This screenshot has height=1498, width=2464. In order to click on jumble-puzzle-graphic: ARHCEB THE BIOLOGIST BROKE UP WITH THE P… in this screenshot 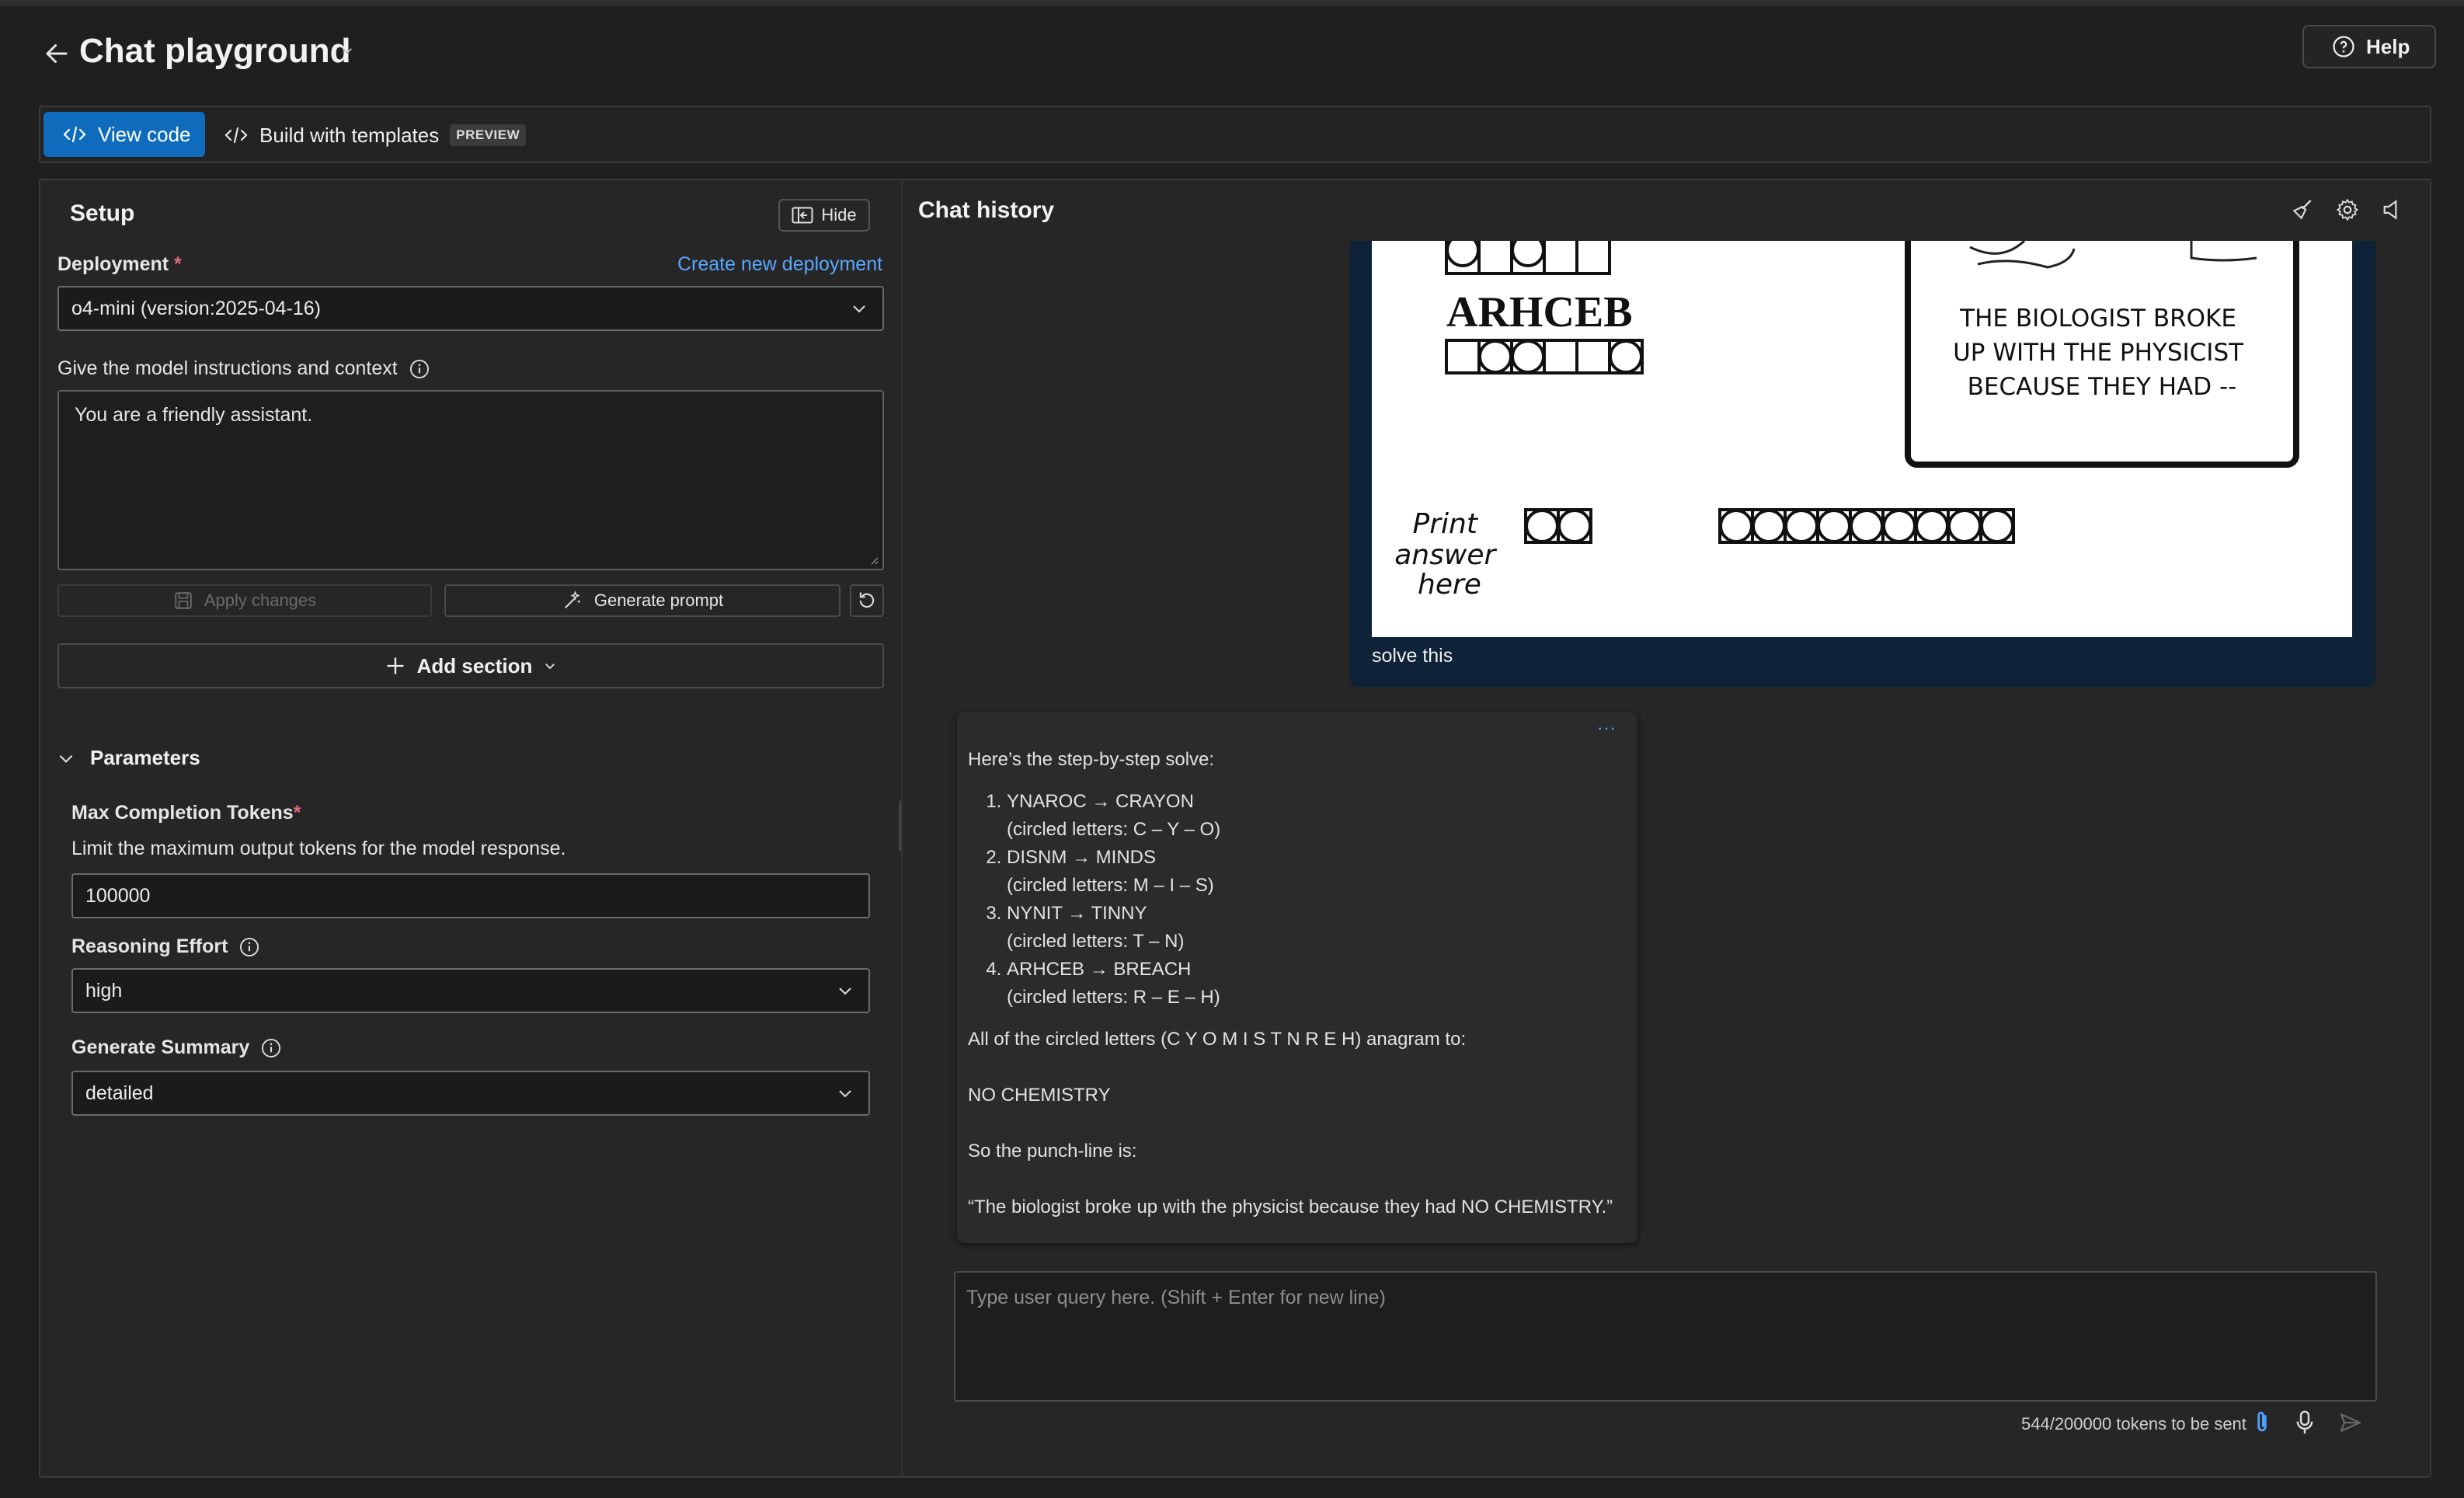, I will do `click(1847, 421)`.